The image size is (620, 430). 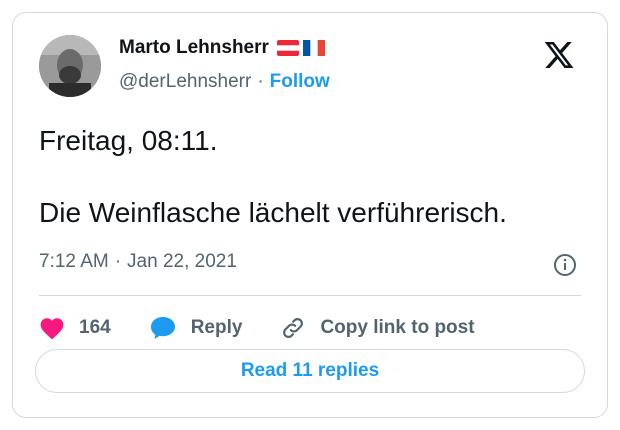 What do you see at coordinates (287, 48) in the screenshot?
I see `austria-flag-icon` at bounding box center [287, 48].